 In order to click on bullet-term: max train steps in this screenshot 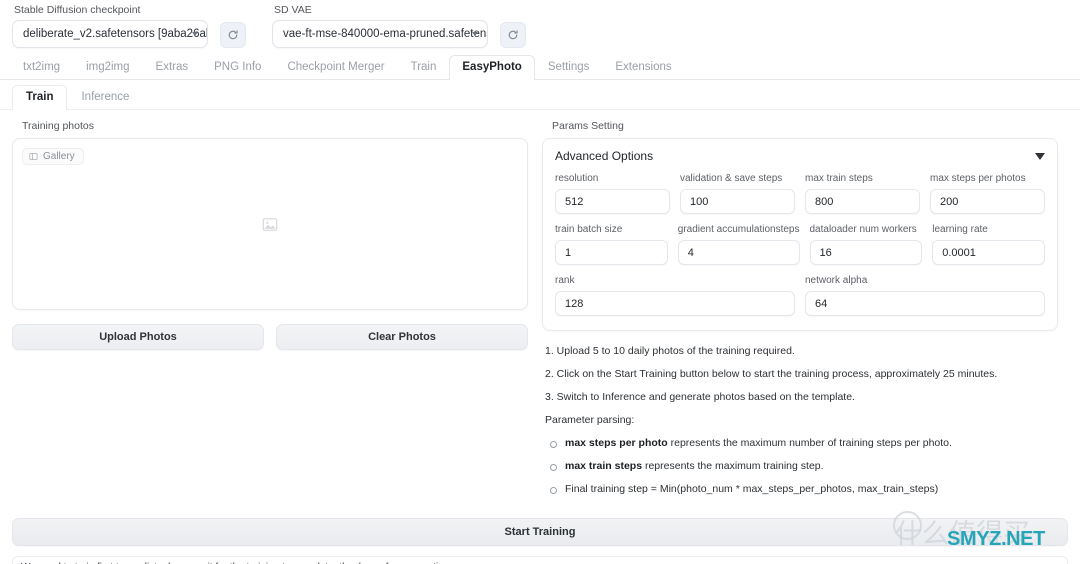, I will do `click(604, 466)`.